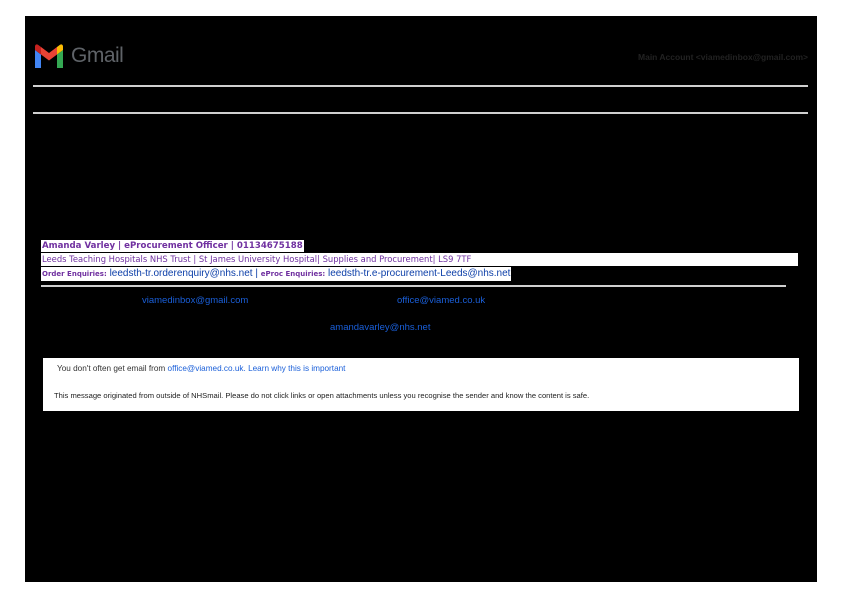  Describe the element at coordinates (74, 274) in the screenshot. I see `order-enquiries-label: Order Enquiries:` at that location.